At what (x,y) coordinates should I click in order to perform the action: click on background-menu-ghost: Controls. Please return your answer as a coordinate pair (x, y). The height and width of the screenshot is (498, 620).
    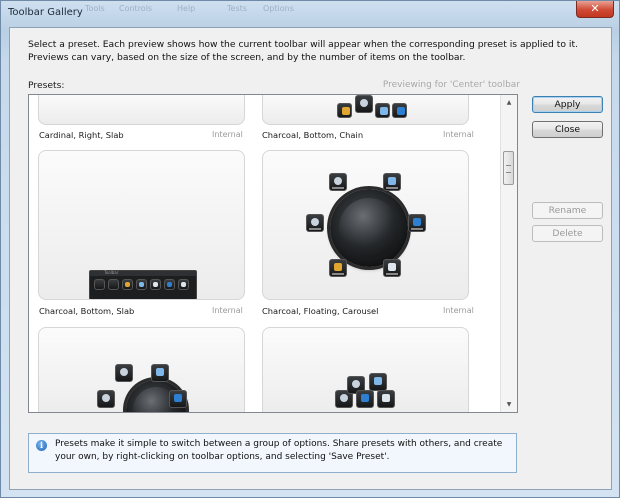
    Looking at the image, I should click on (136, 8).